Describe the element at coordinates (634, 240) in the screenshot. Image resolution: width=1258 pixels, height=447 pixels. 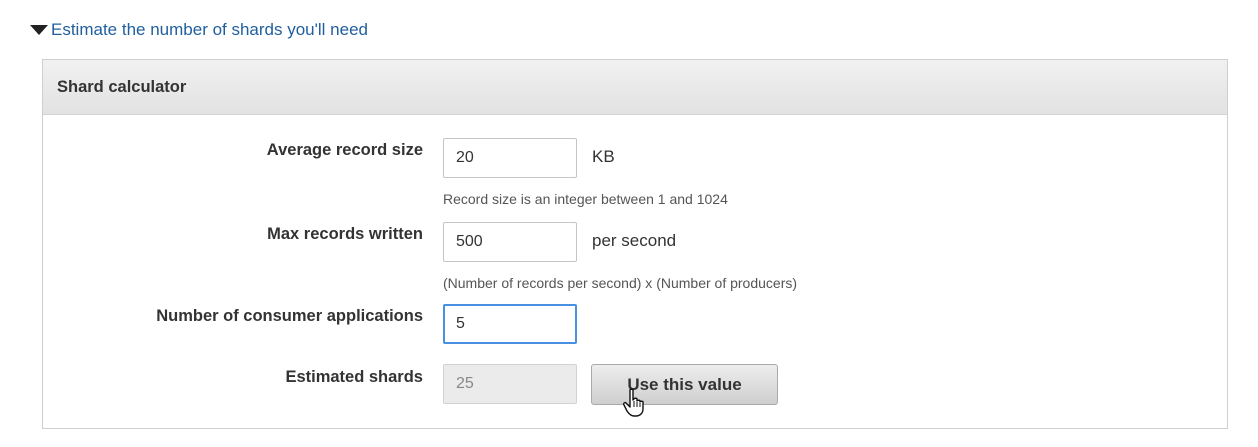
I see `max-records-unit: per second` at that location.